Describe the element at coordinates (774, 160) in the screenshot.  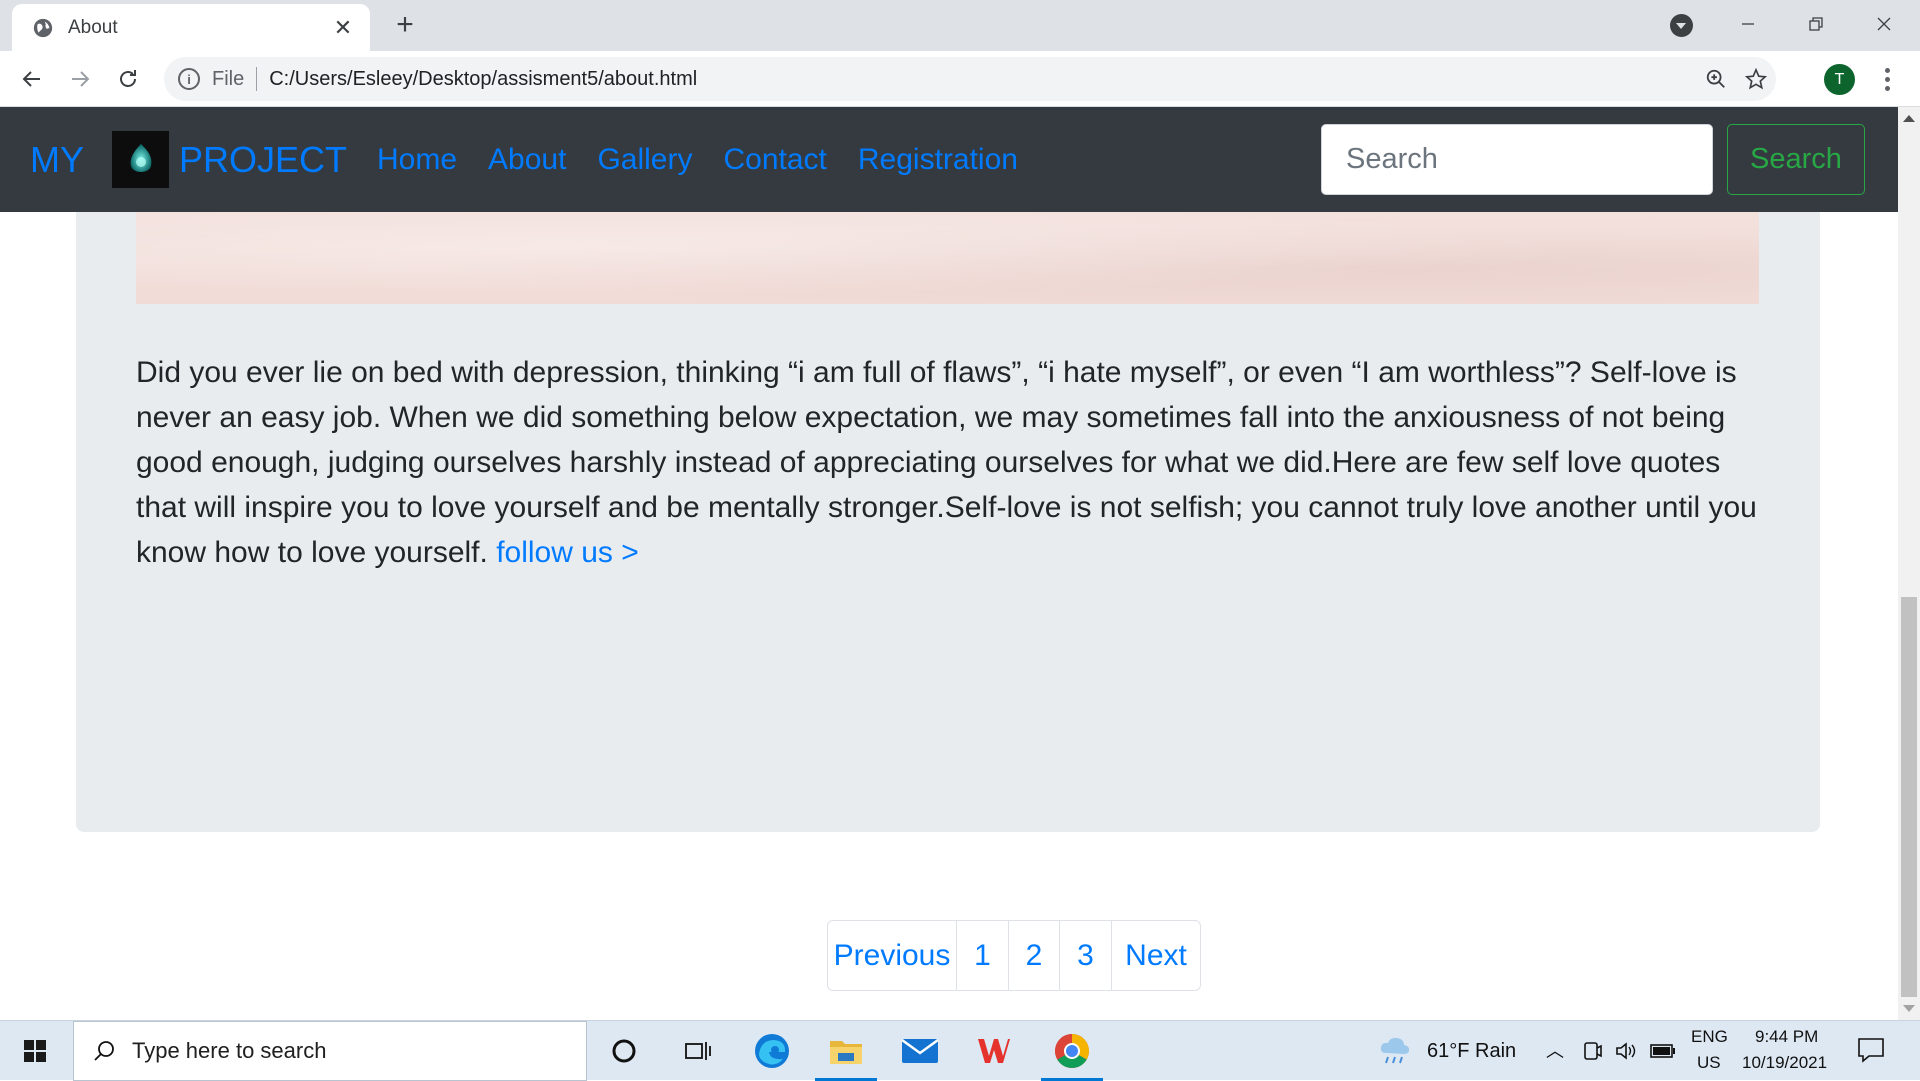
I see `nav-link-contact: Contact` at that location.